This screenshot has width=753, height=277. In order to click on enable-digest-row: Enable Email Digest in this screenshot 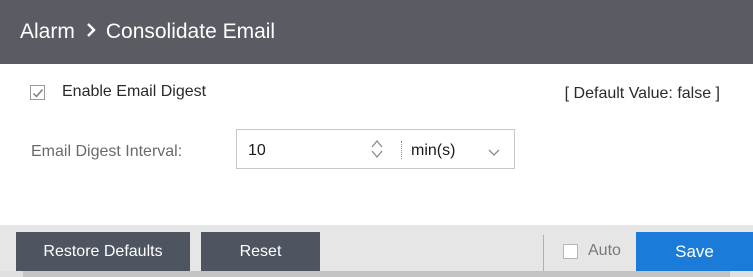, I will do `click(118, 92)`.